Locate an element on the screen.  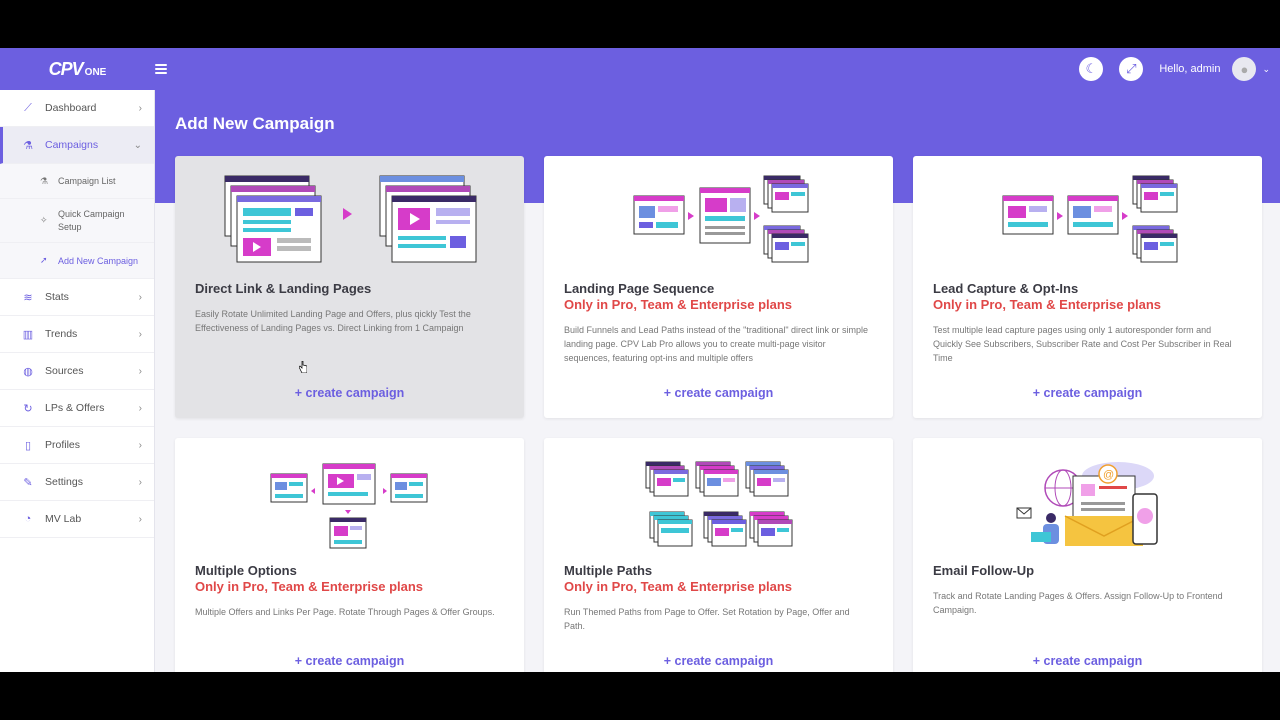
sidebar-item-mv-lab: ◔ MV Lab › is located at coordinates (77, 519).